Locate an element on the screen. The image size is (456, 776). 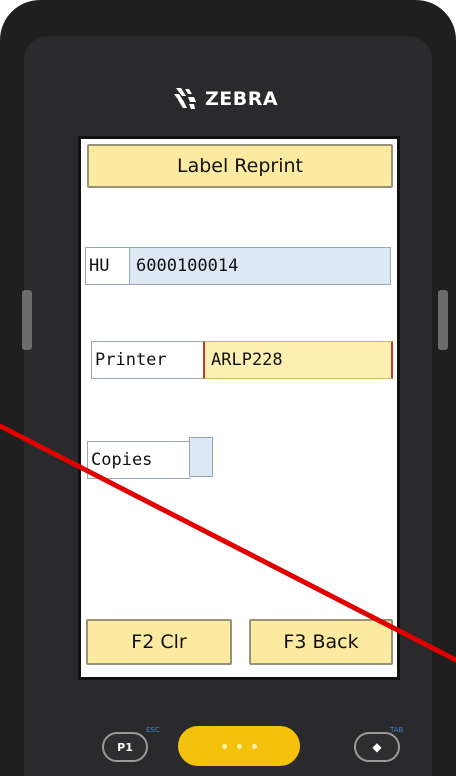
scan-trigger-key is located at coordinates (239, 746).